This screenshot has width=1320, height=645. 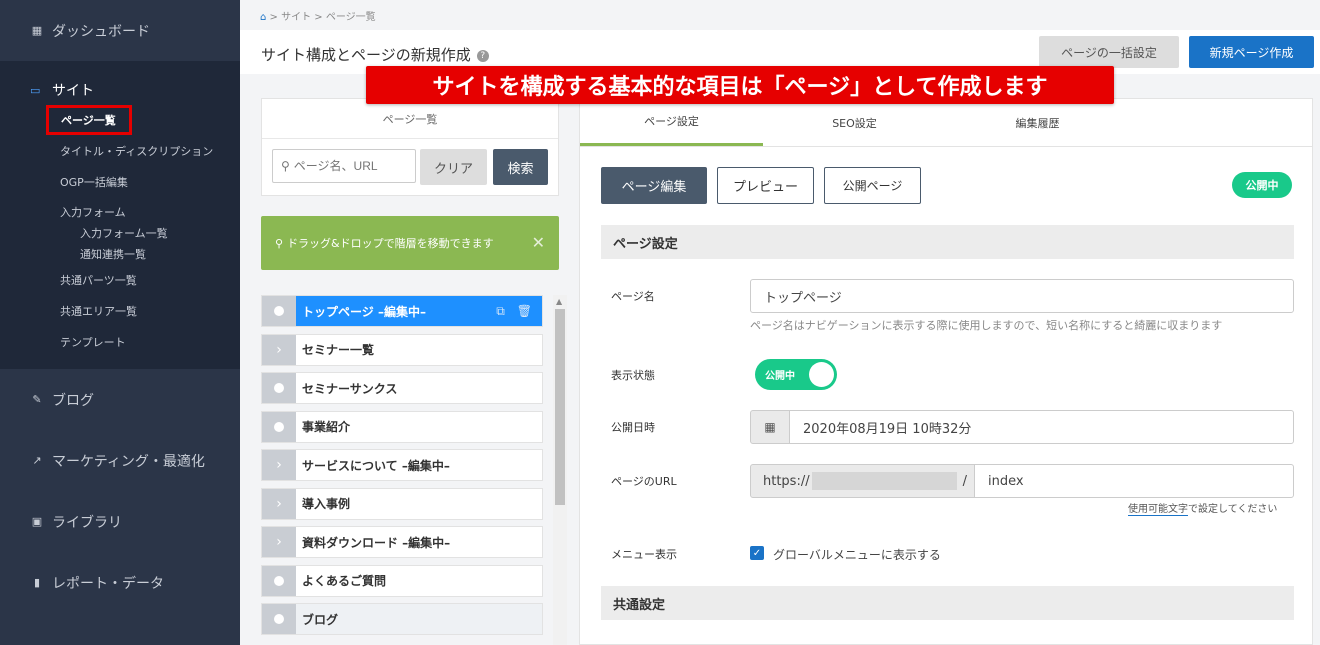 I want to click on new-page-button: 新規ページ作成, so click(x=1251, y=52).